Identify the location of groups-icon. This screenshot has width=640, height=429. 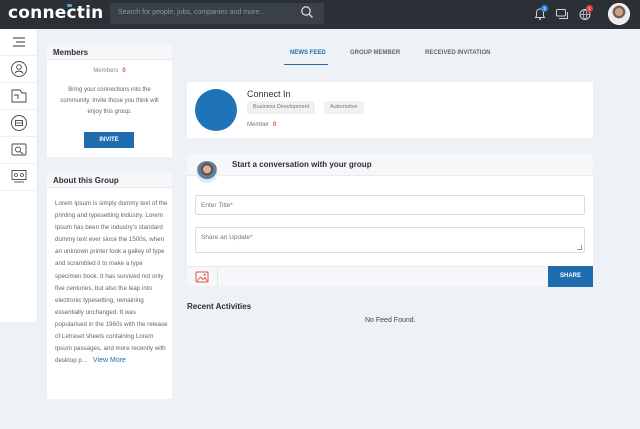
(19, 96).